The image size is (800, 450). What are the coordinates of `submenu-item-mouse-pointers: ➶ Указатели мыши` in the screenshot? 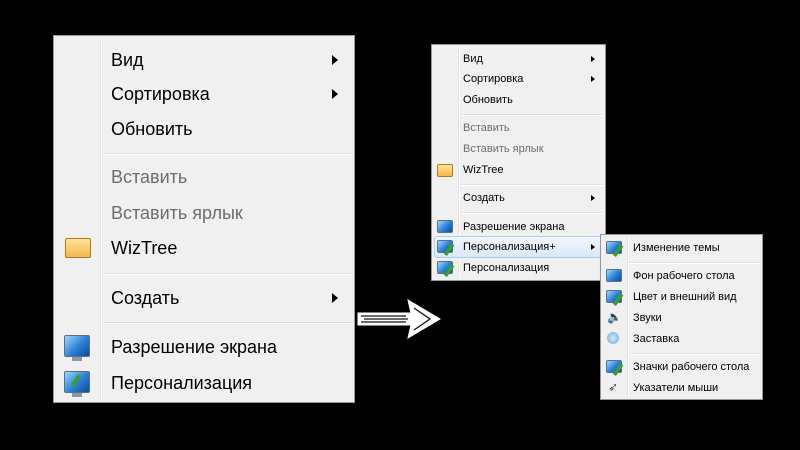 It's located at (681, 388).